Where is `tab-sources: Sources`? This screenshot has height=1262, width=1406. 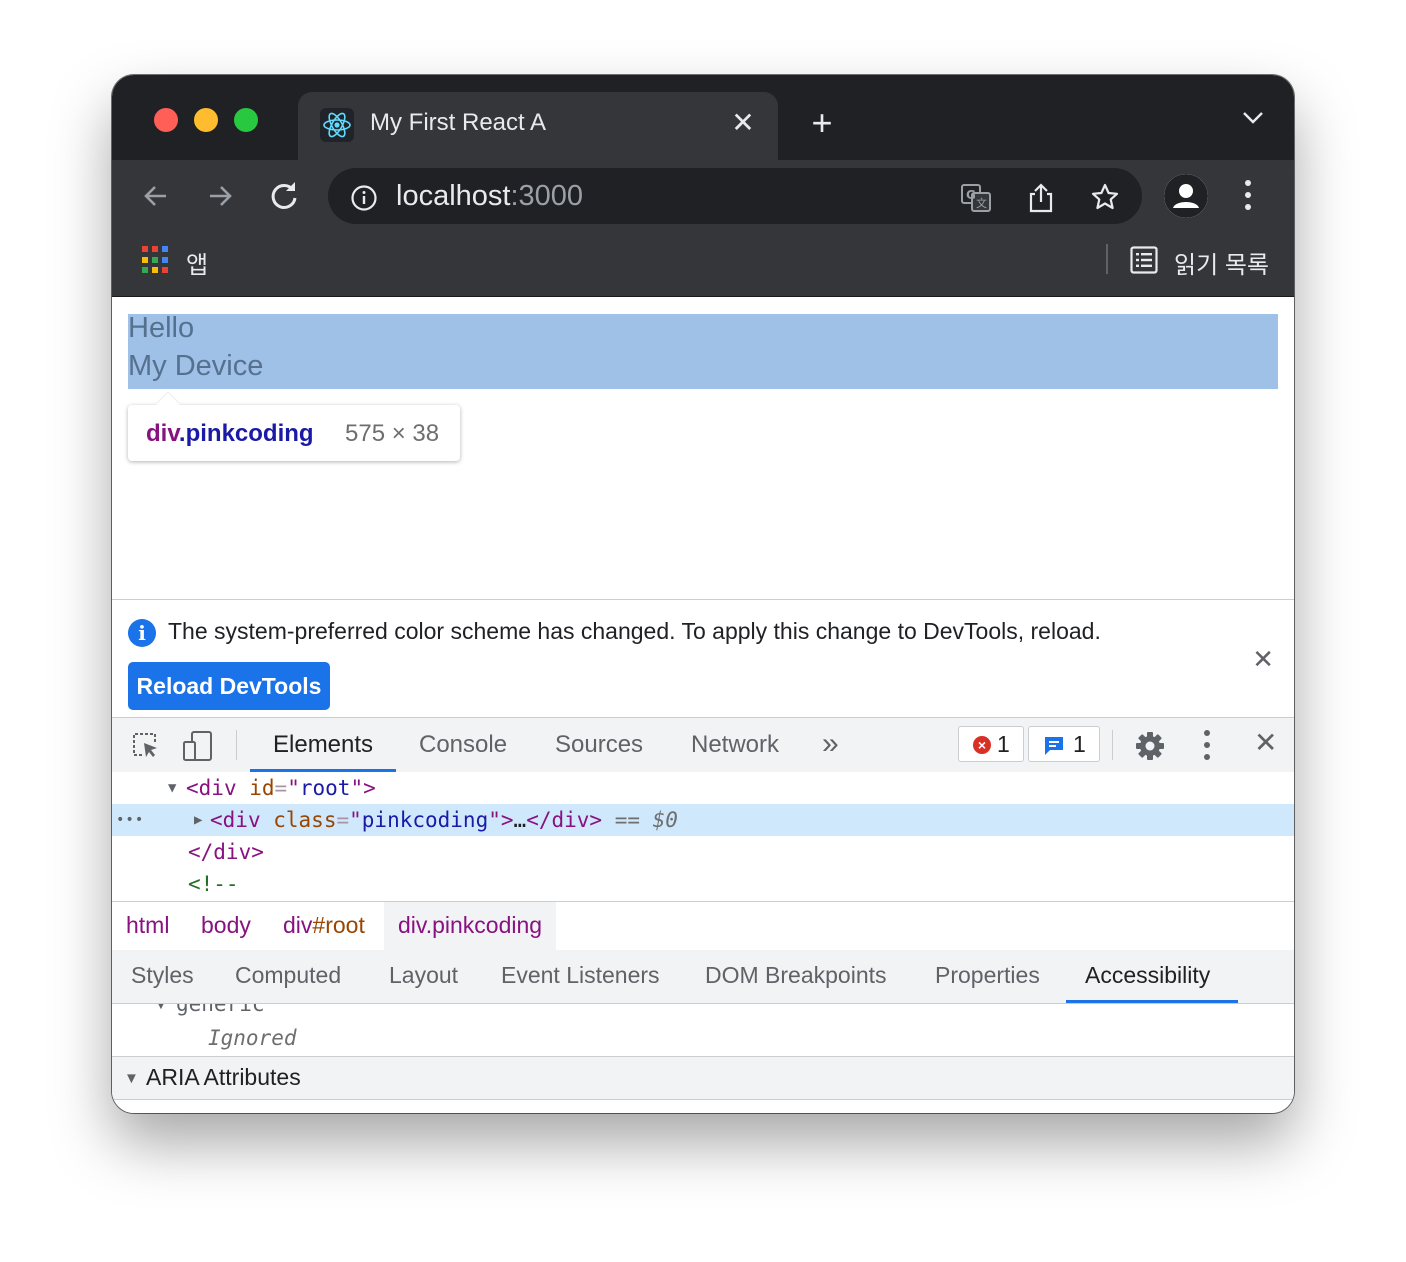
tab-sources: Sources is located at coordinates (599, 745).